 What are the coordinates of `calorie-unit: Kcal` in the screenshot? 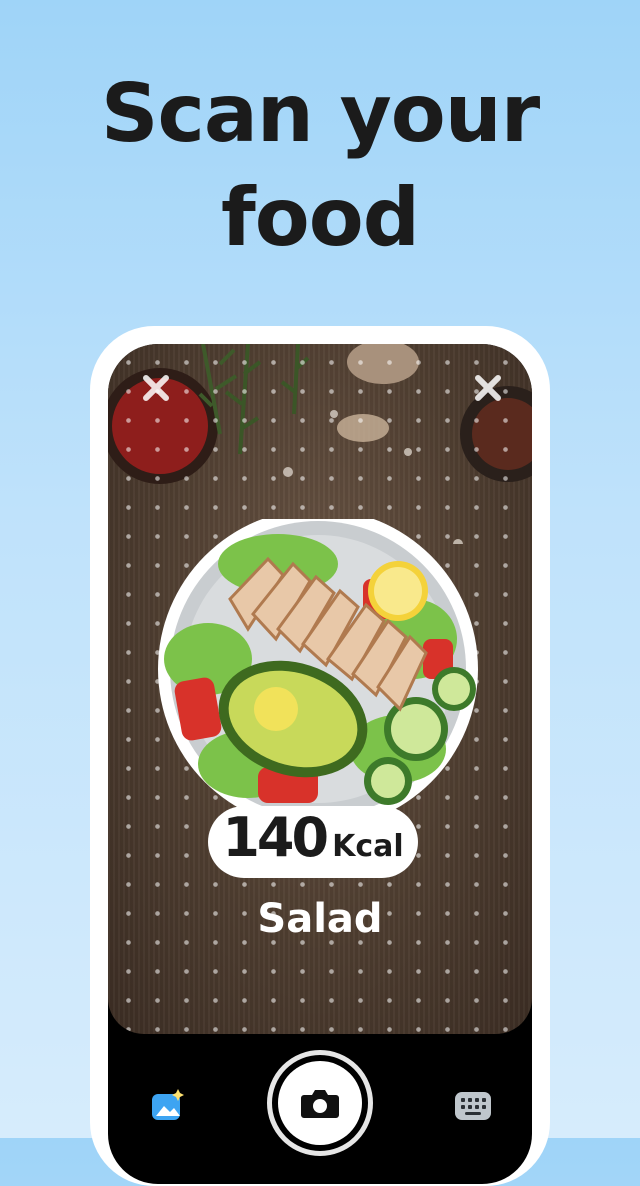 It's located at (368, 846).